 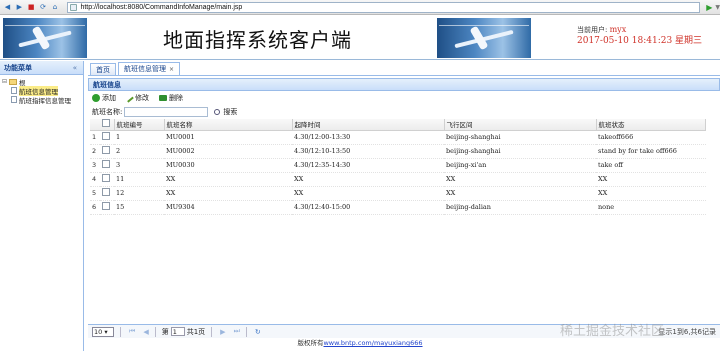 What do you see at coordinates (687, 331) in the screenshot?
I see `record-info: 显示1到6,共6记录` at bounding box center [687, 331].